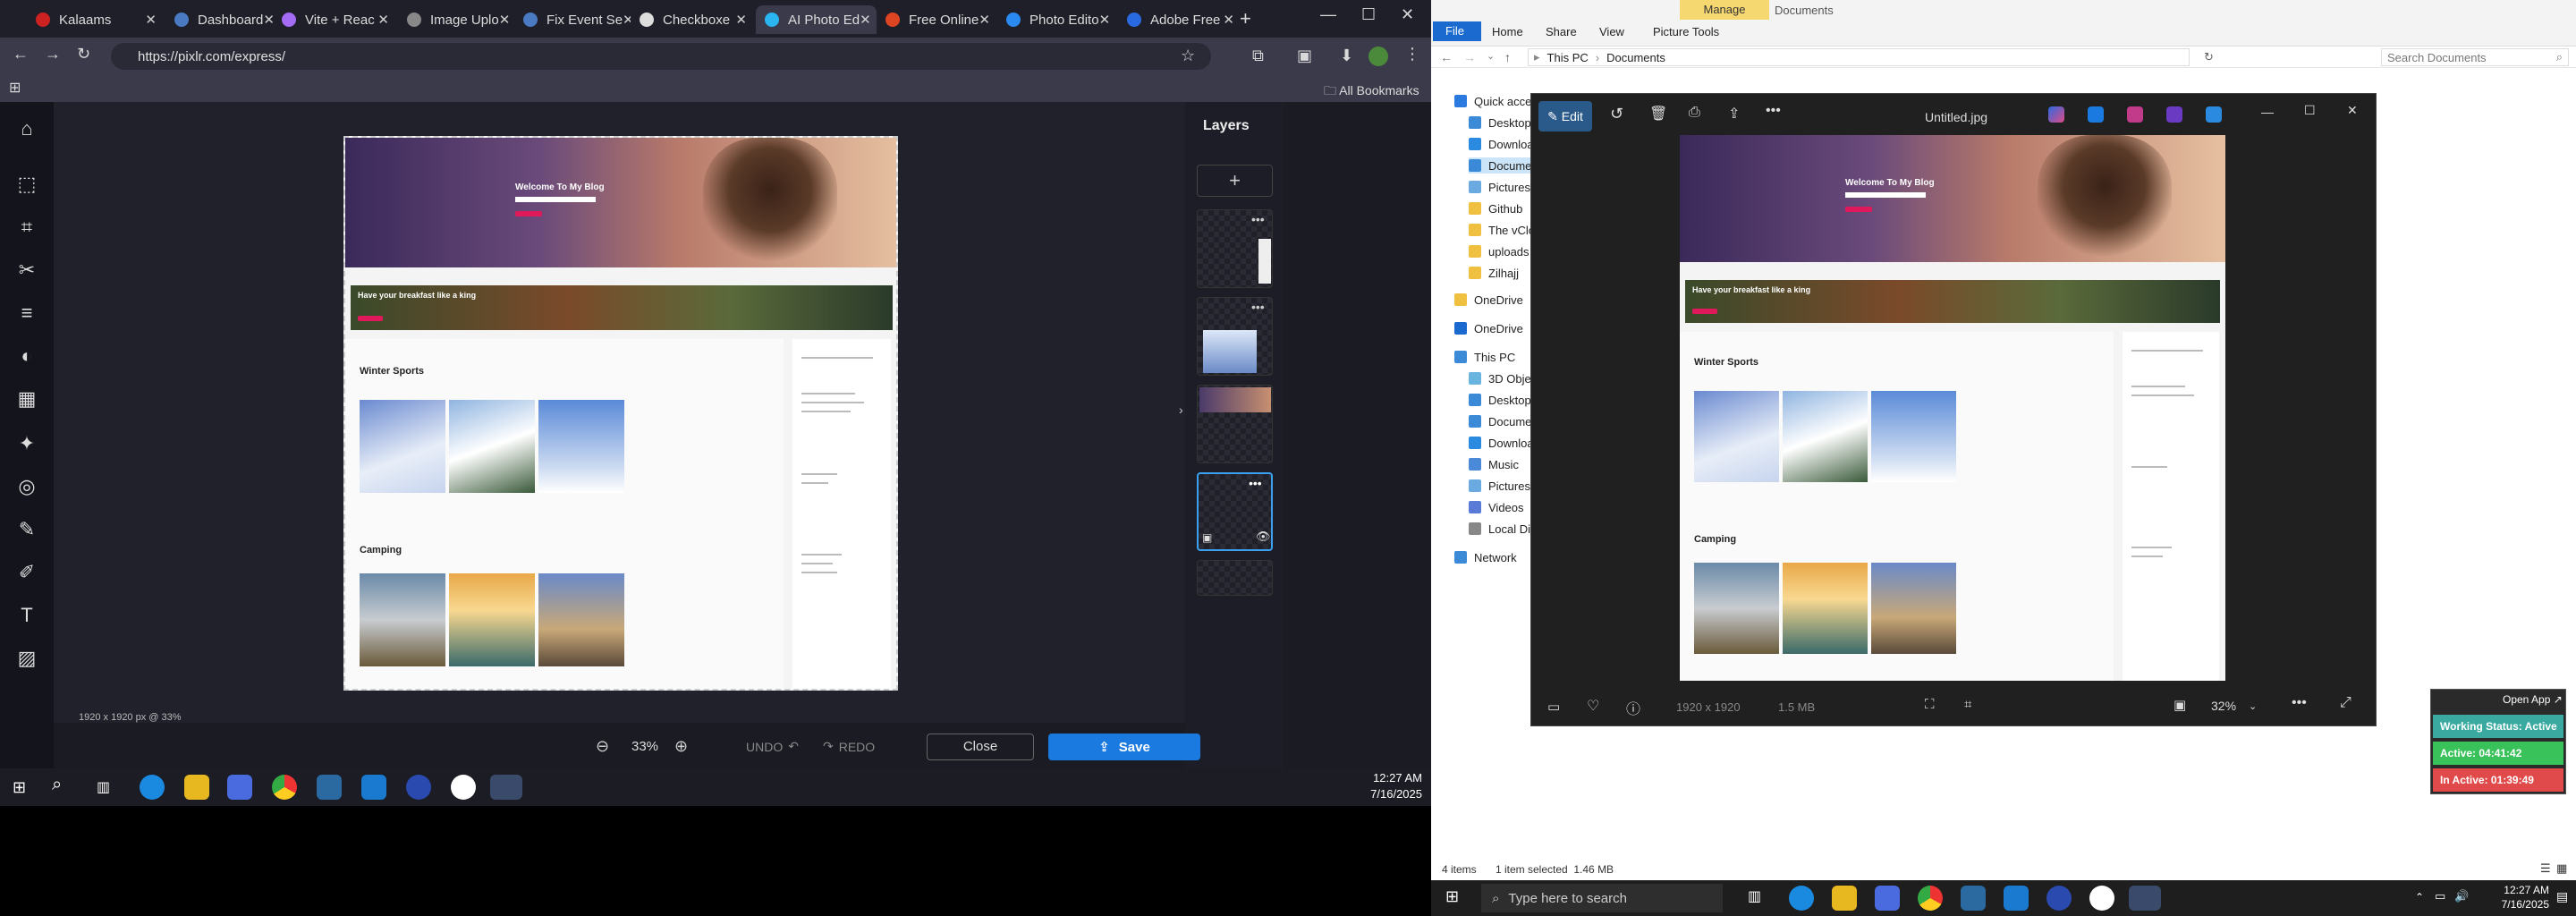 The image size is (2576, 916). I want to click on designer-icon, so click(2096, 114).